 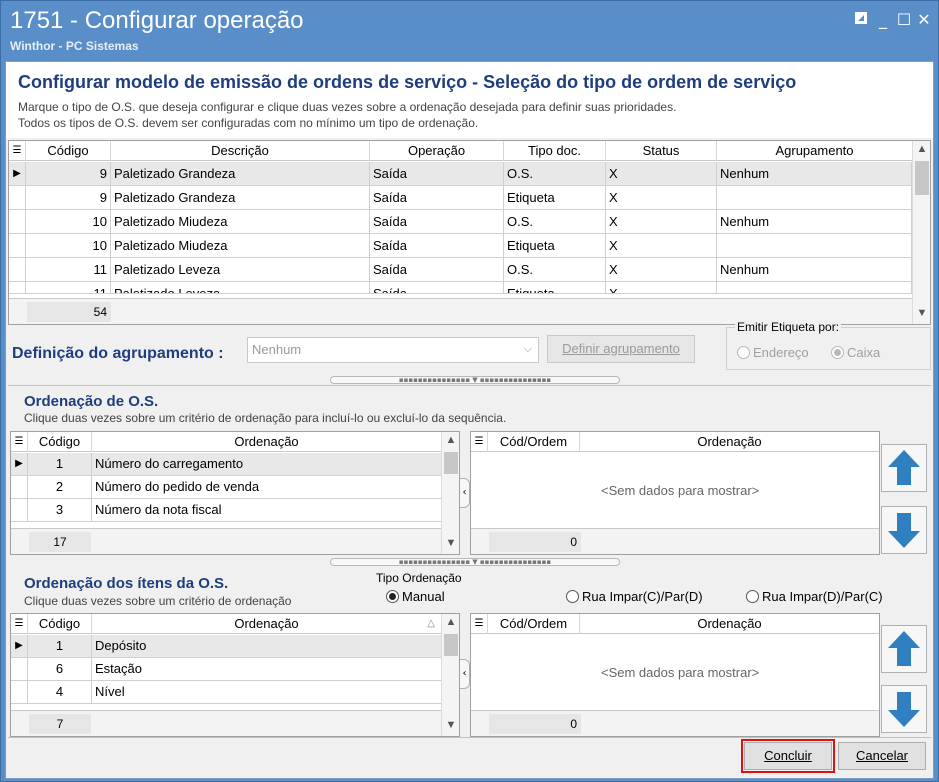 I want to click on table-row: 6 Estação, so click(x=226, y=669).